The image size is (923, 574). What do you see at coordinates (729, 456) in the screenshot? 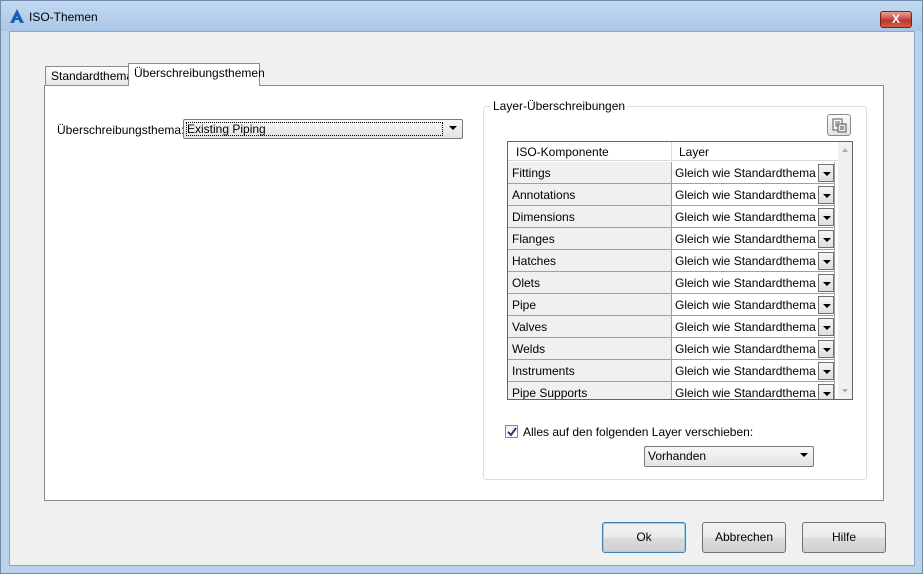
I see `target-layer-select: Vorhanden` at bounding box center [729, 456].